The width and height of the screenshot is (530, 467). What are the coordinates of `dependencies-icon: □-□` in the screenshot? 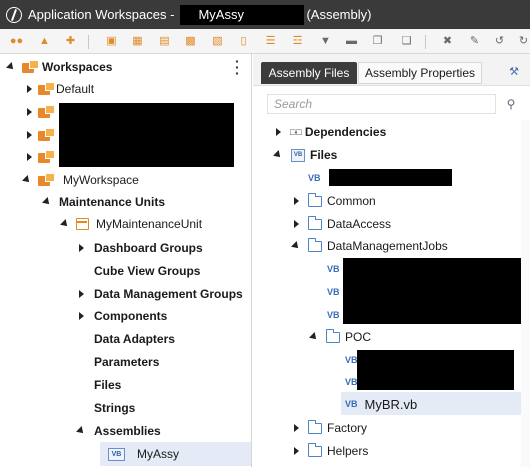 It's located at (296, 132).